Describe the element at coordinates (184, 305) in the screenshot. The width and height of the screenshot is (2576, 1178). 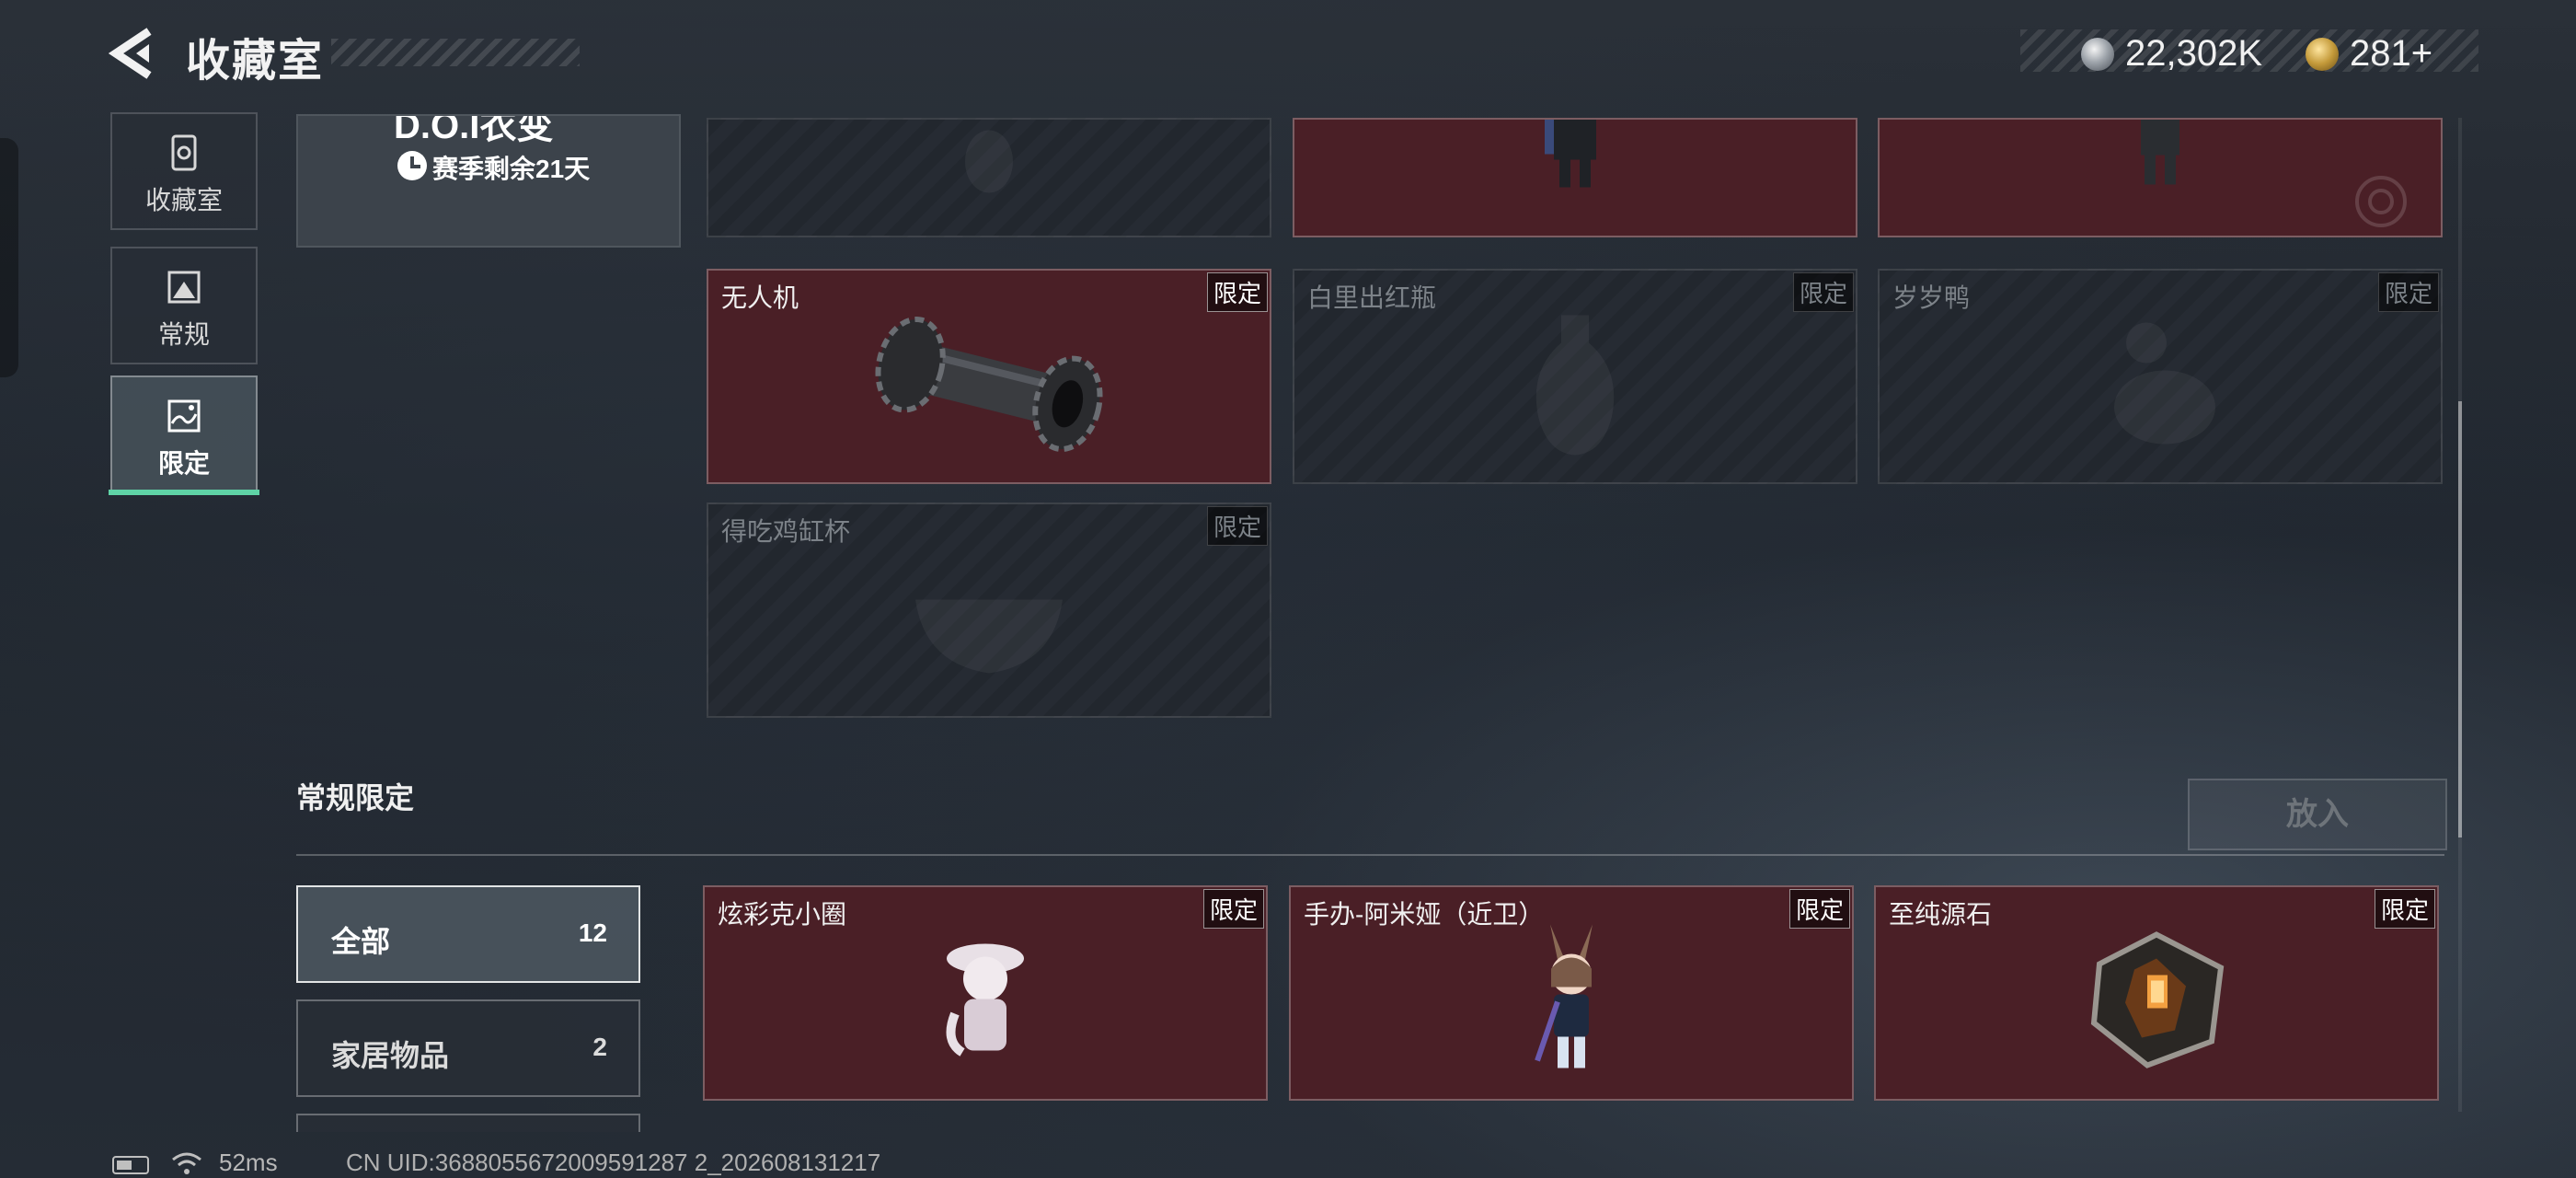
I see `nav-item-regular: 常规` at that location.